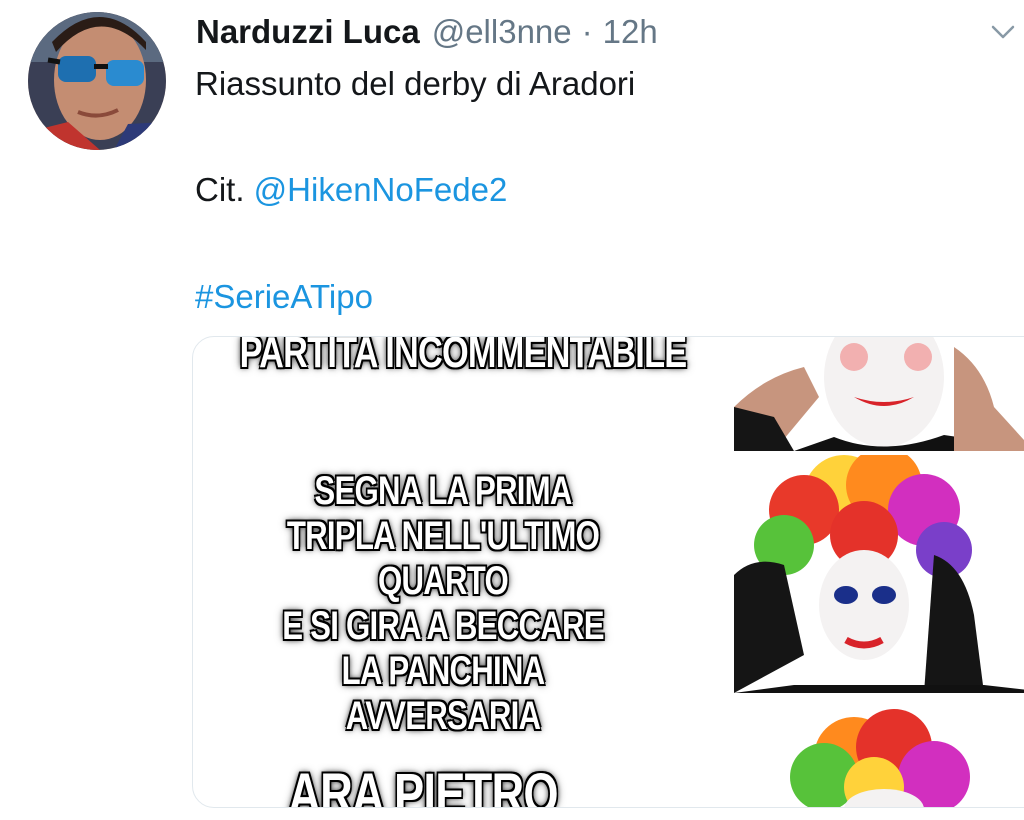  Describe the element at coordinates (443, 491) in the screenshot. I see `meme-middle-line: SEGNA LA PRIMA` at that location.